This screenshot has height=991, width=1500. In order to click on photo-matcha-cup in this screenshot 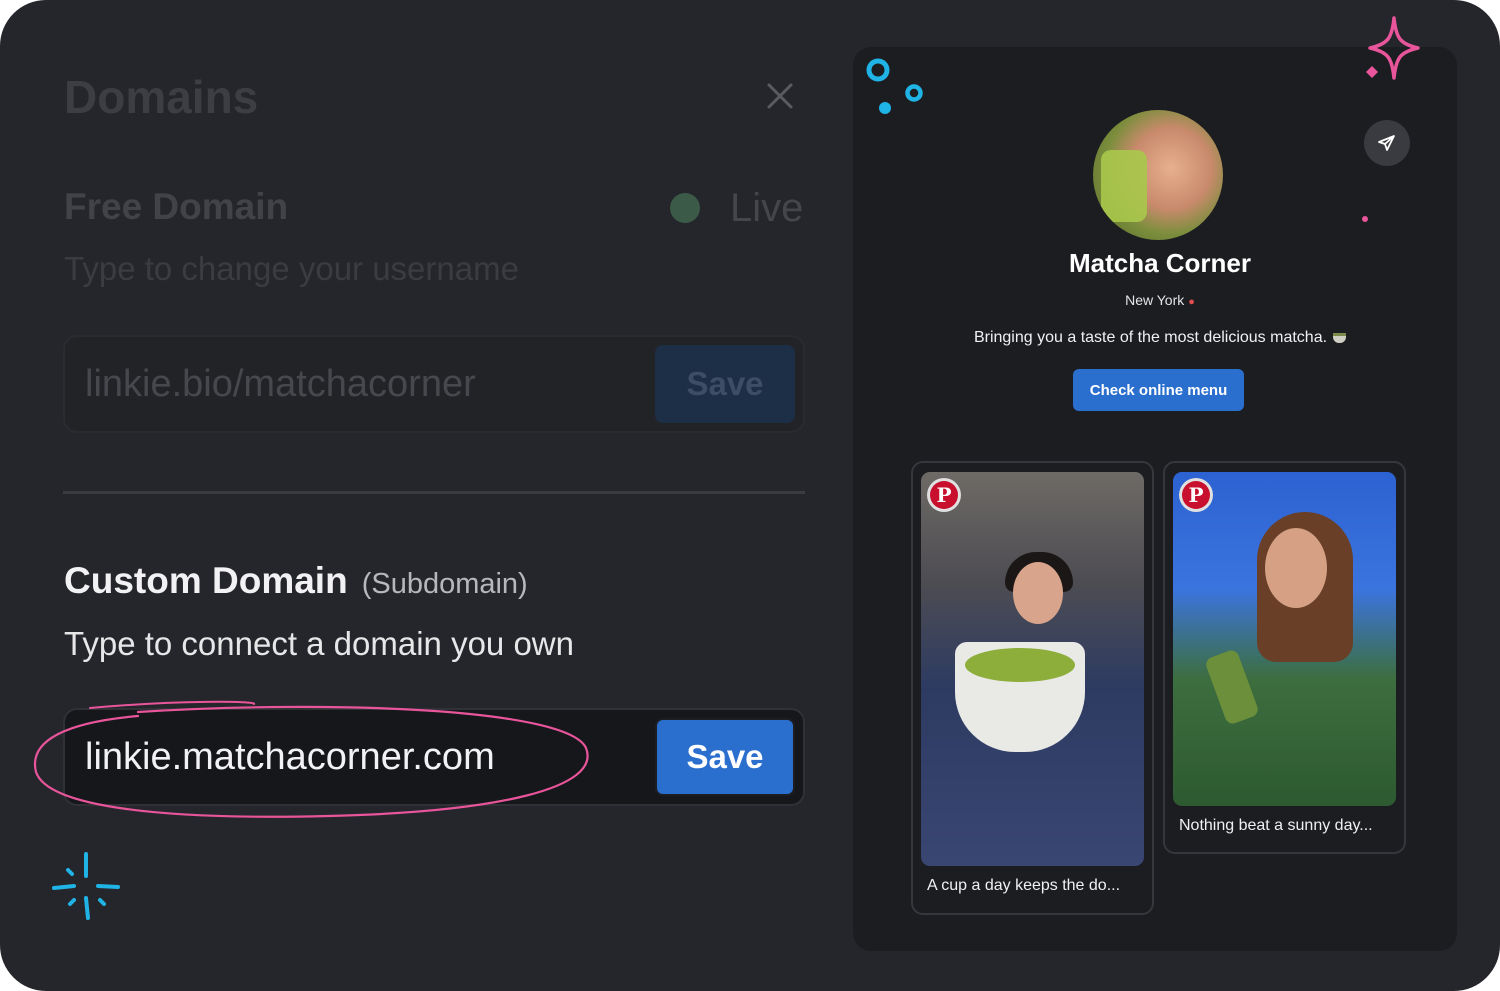, I will do `click(1020, 697)`.